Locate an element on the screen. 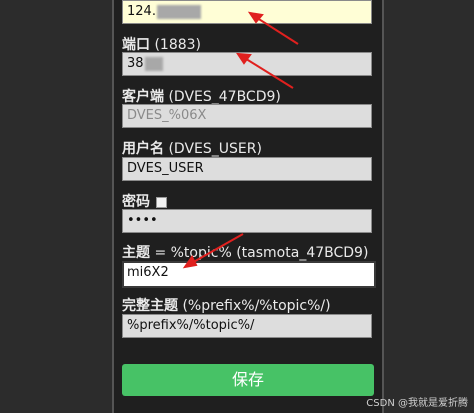 This screenshot has height=413, width=474. annotation-arrowhead-port is located at coordinates (244, 58).